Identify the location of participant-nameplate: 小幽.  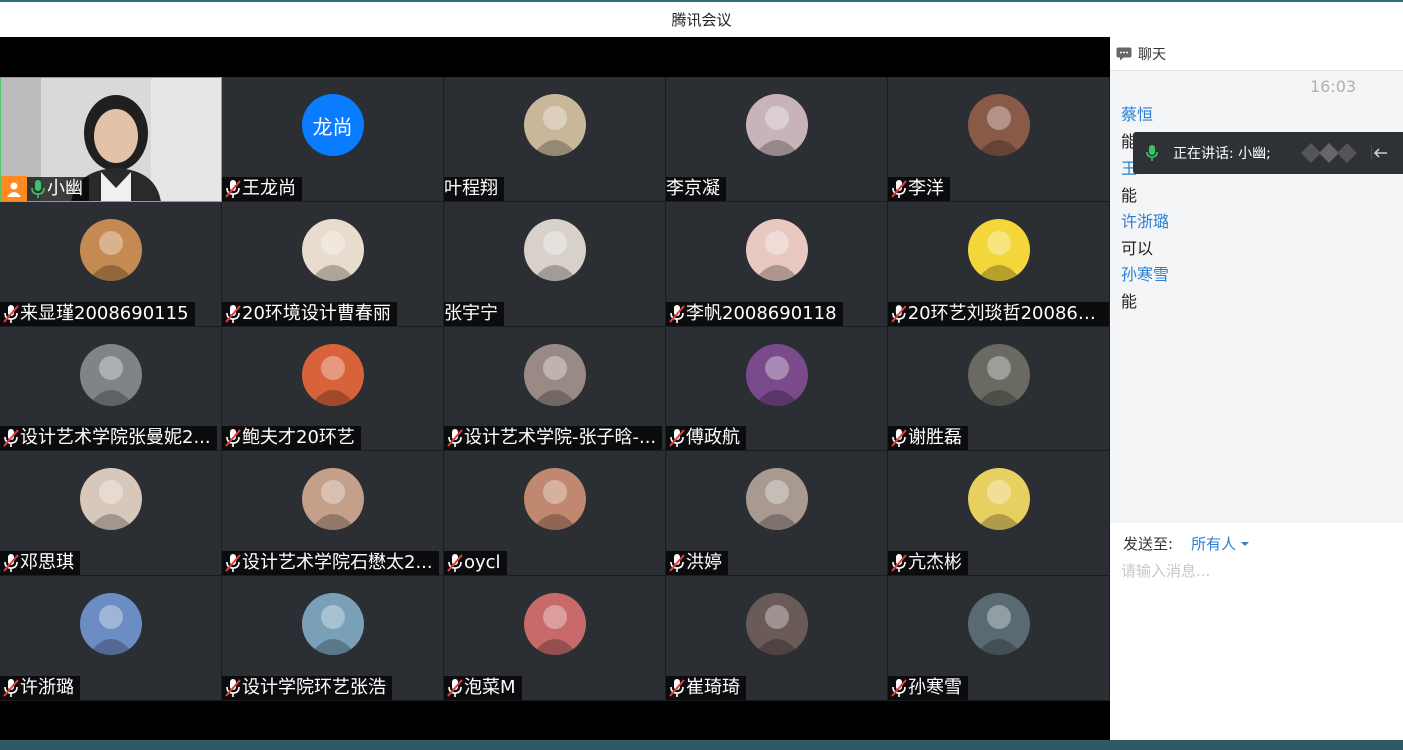
(45, 188).